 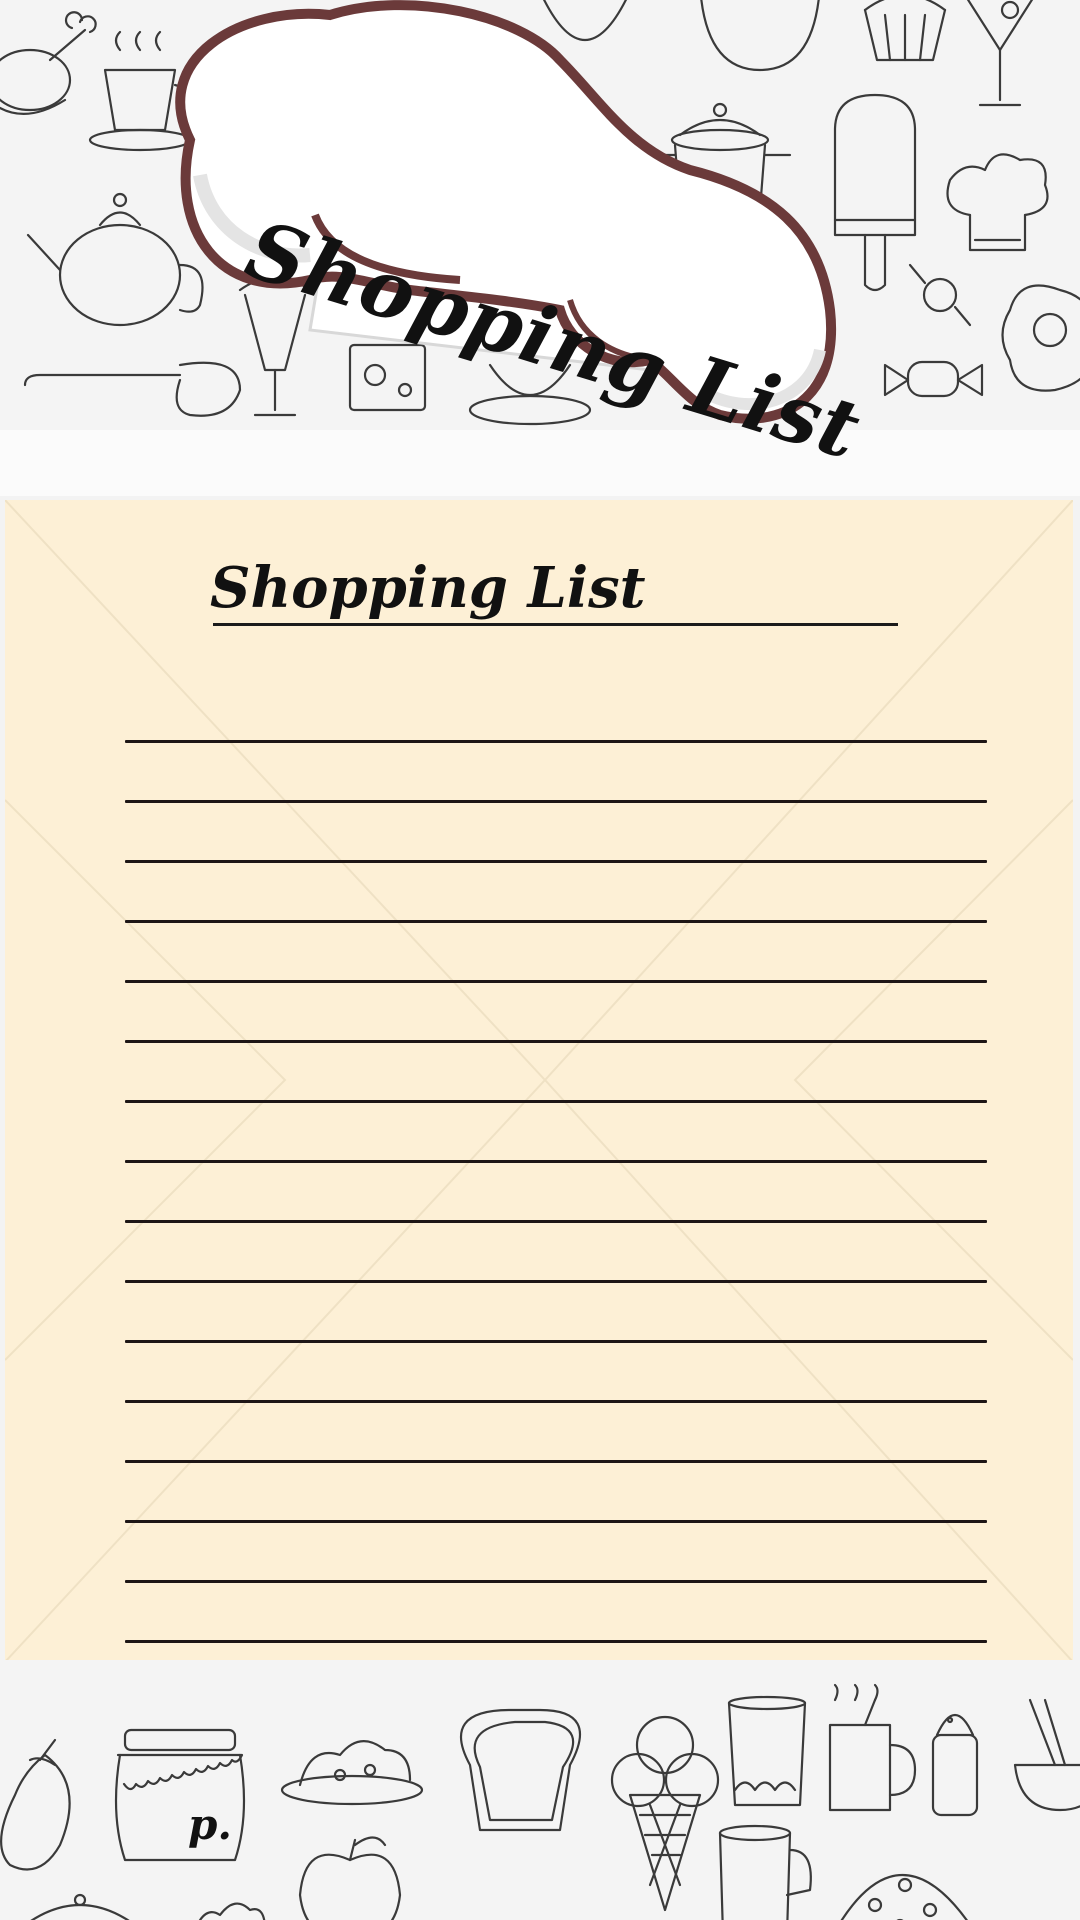 I want to click on cocktail-glass-icon, so click(x=1000, y=60).